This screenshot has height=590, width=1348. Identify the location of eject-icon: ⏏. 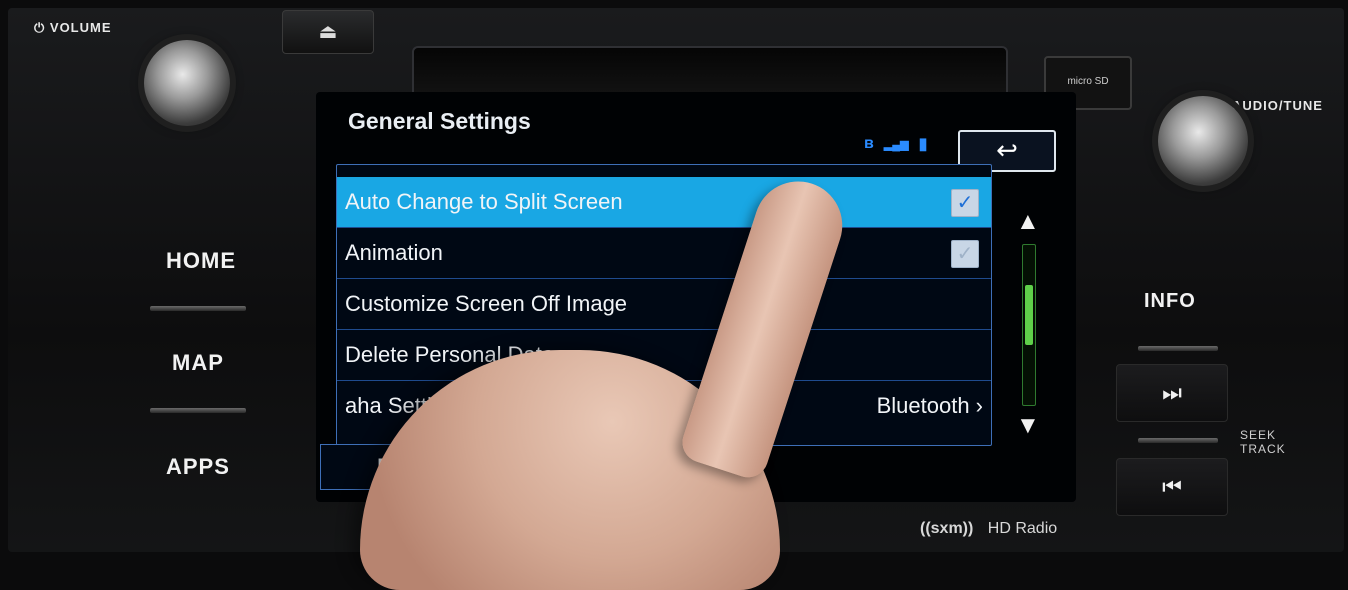
(328, 32).